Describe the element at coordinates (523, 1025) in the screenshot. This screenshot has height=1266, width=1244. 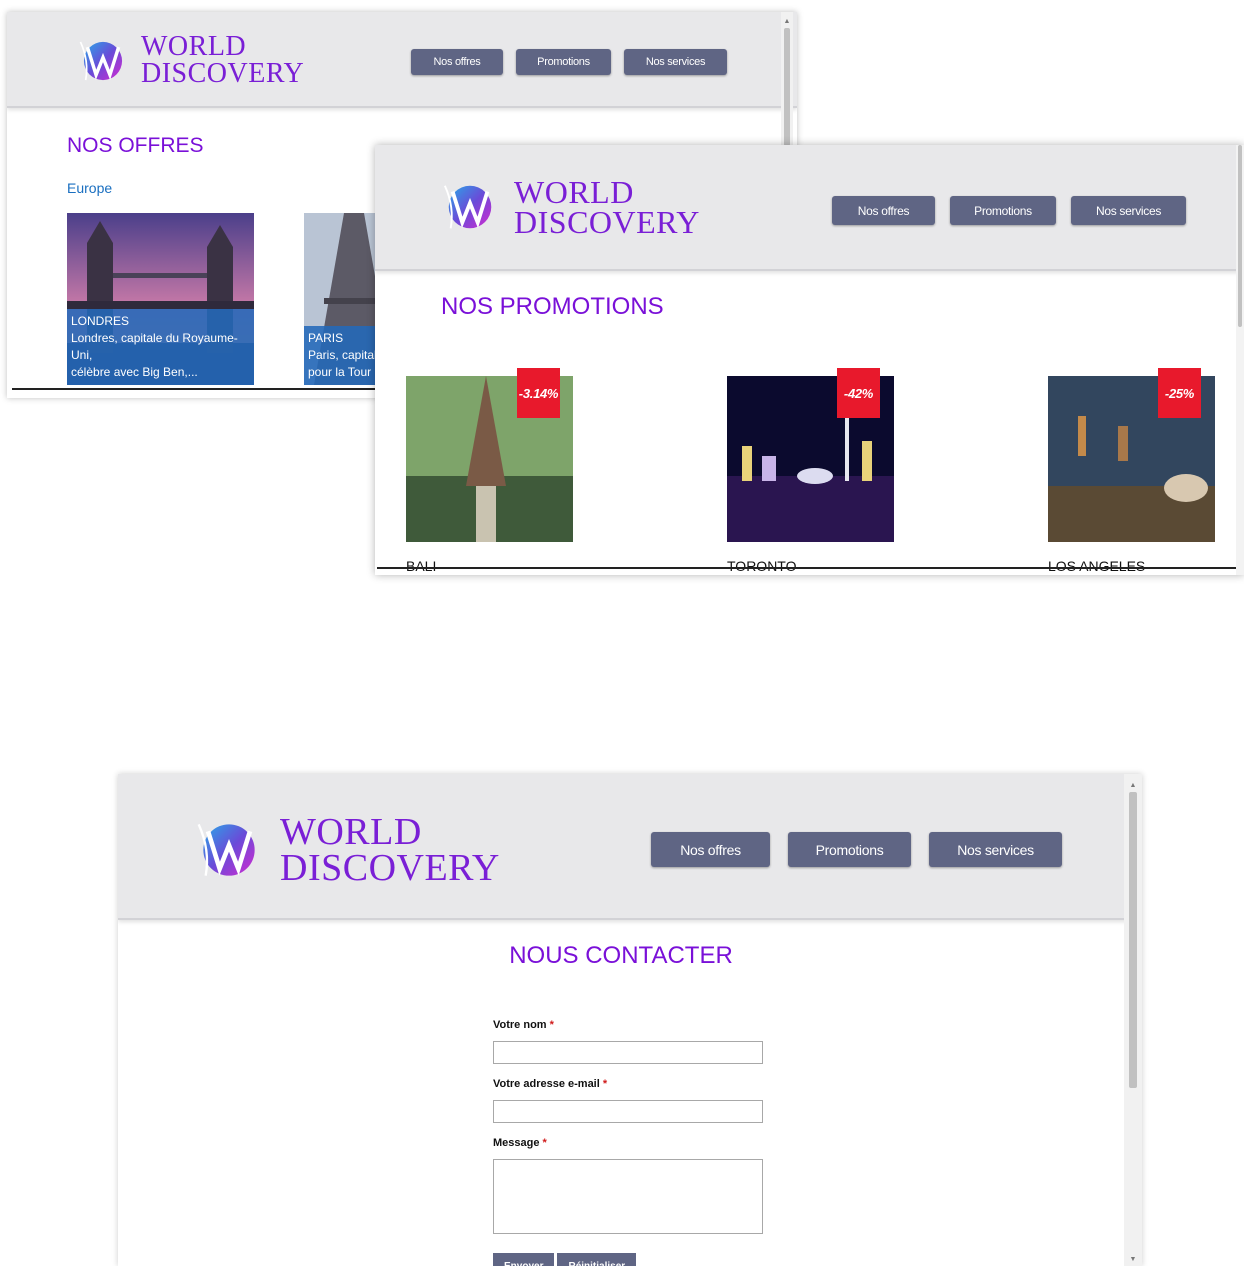
I see `name-label: Votre nom *` at that location.